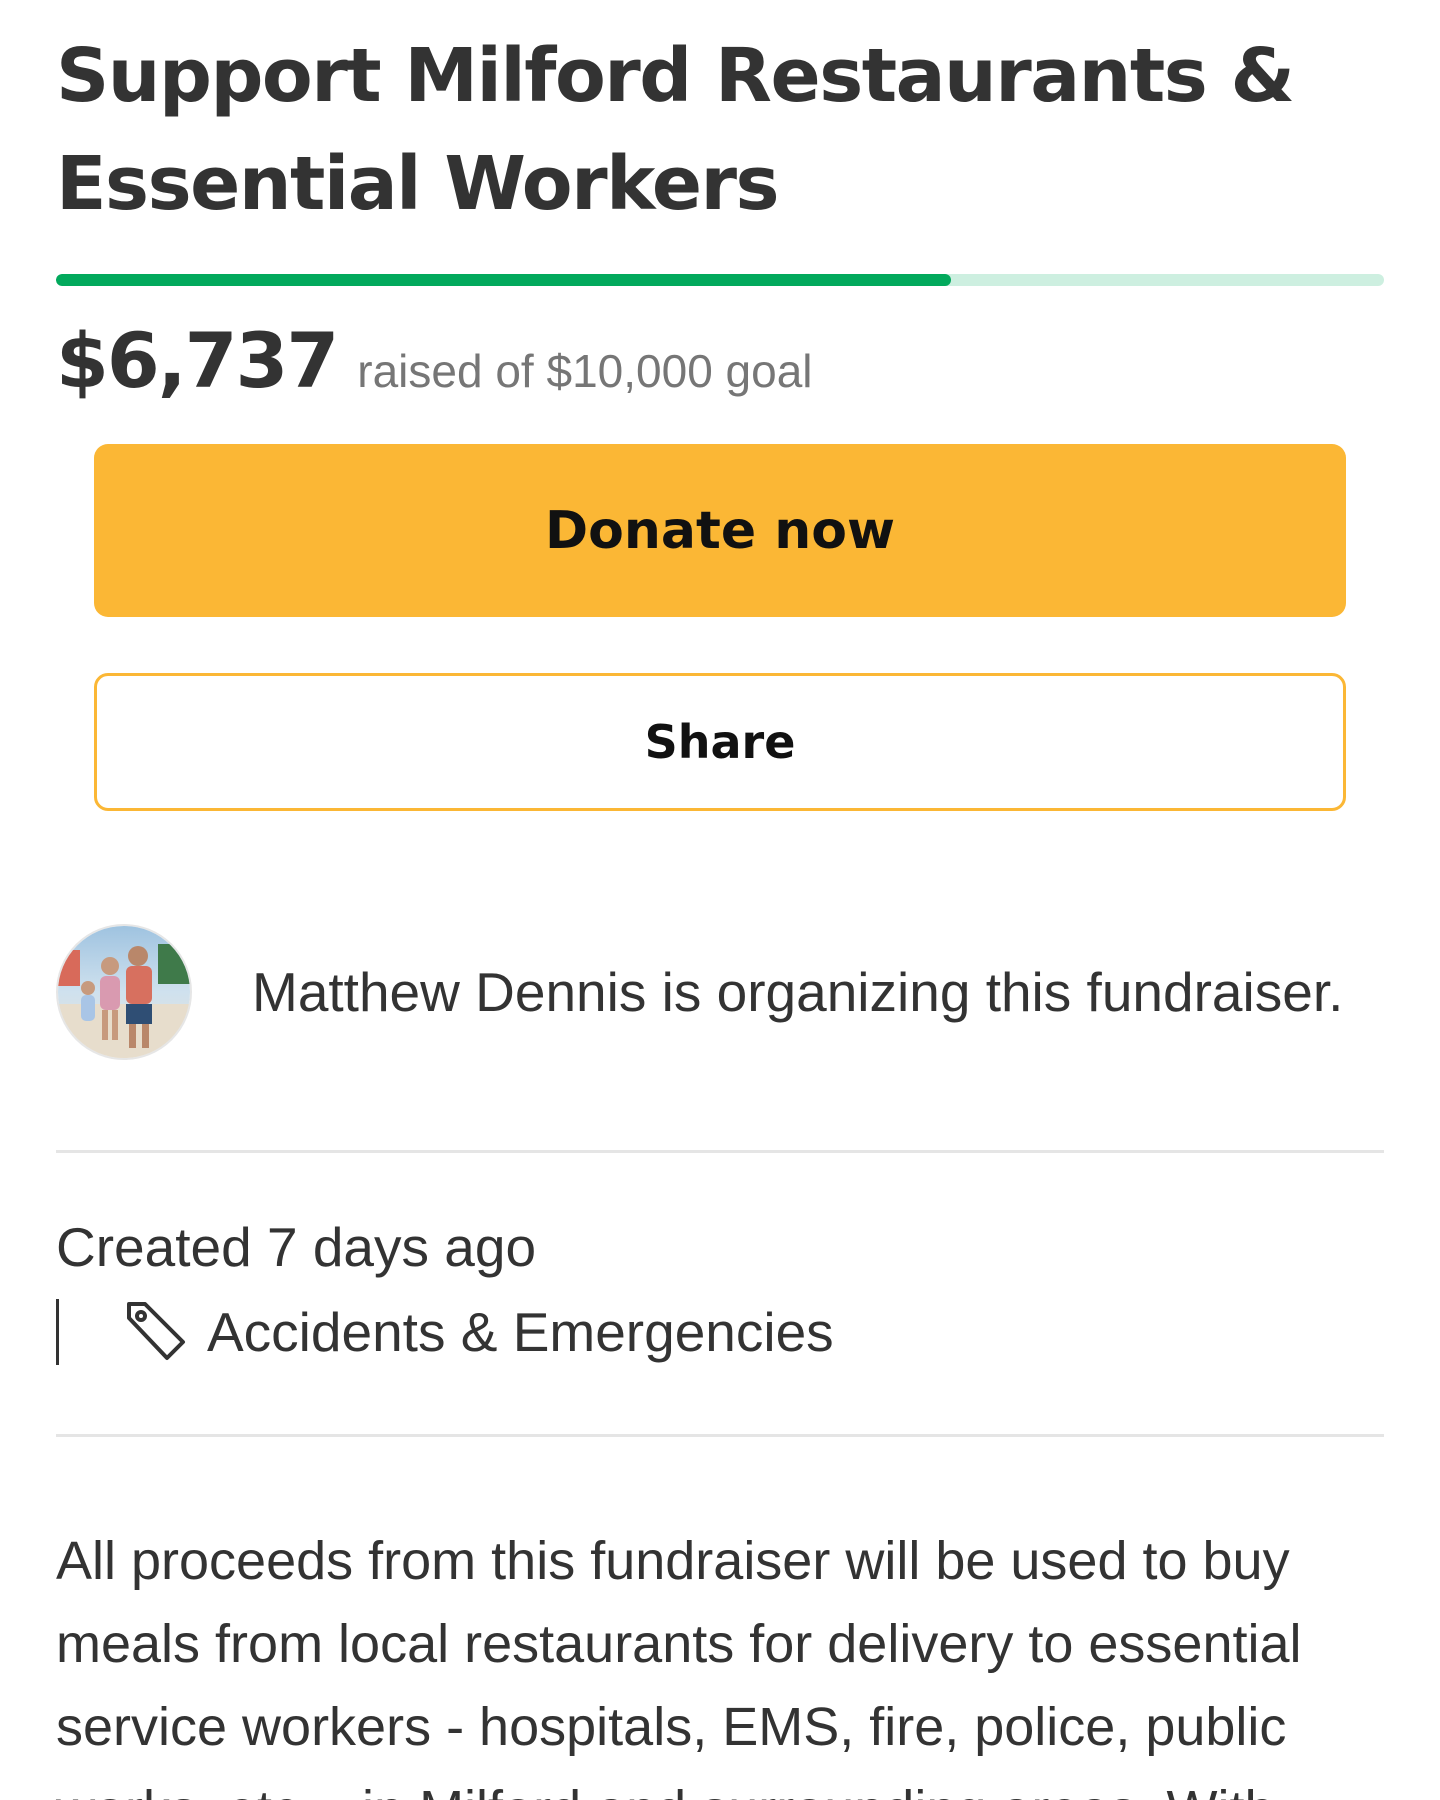 This screenshot has height=1800, width=1440. I want to click on category-row: Accidents & Emergencies, so click(445, 1332).